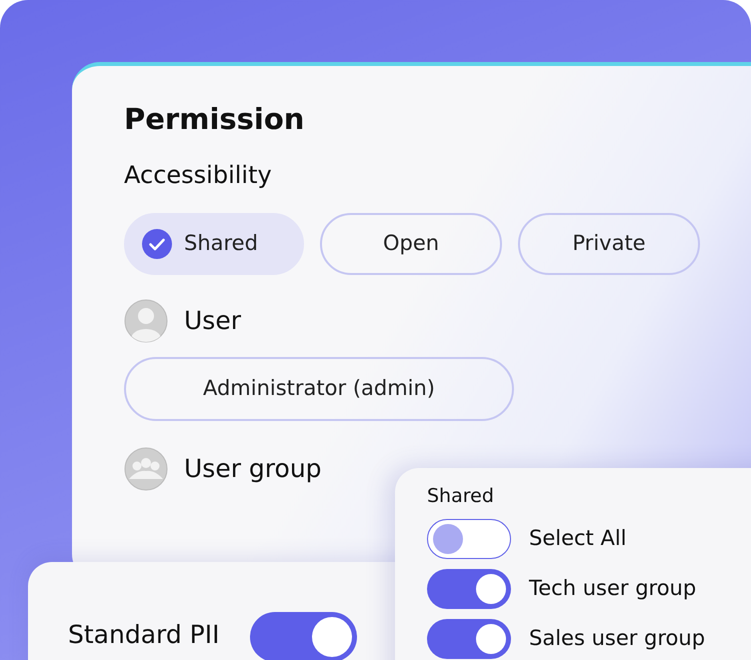 The width and height of the screenshot is (751, 660). I want to click on group-label: Tech user group, so click(612, 588).